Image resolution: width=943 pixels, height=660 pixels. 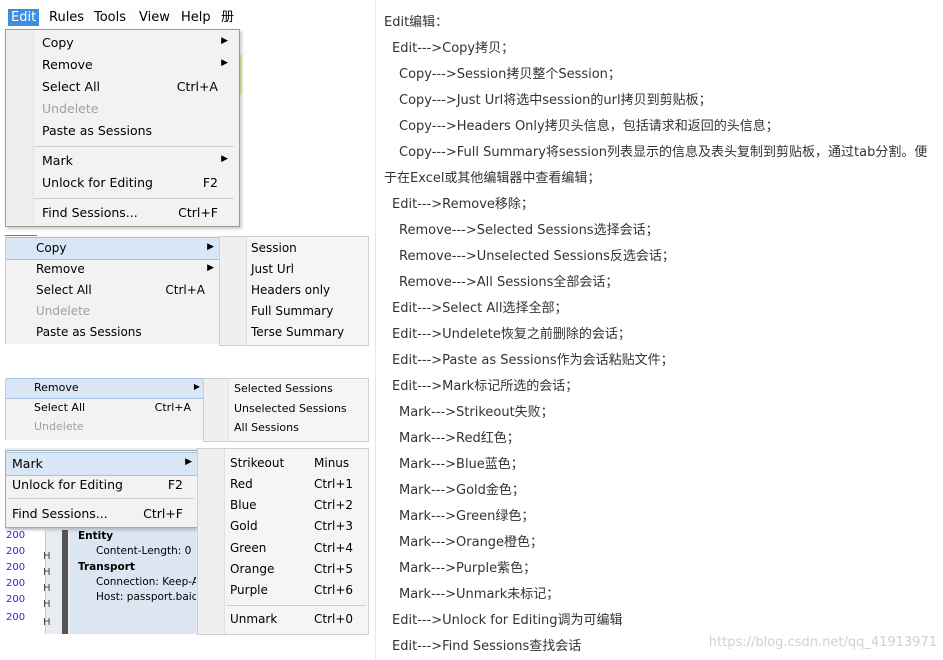 What do you see at coordinates (555, 100) in the screenshot?
I see `note-line: Copy--->Just Url将选中session的url拷贝到剪贴板；` at bounding box center [555, 100].